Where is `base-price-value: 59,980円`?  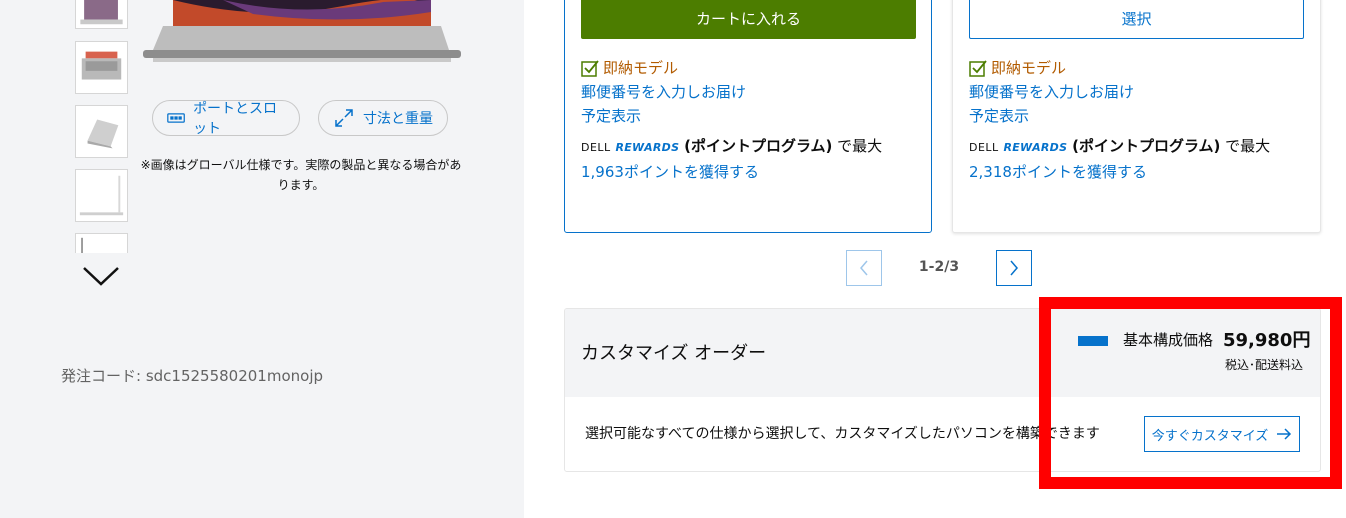 base-price-value: 59,980円 is located at coordinates (1267, 340).